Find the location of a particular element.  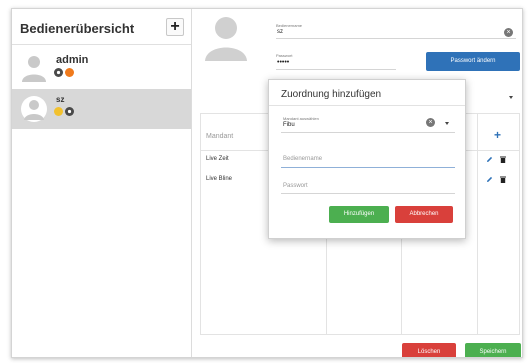

user-list-item-admin: admin is located at coordinates (101, 69).